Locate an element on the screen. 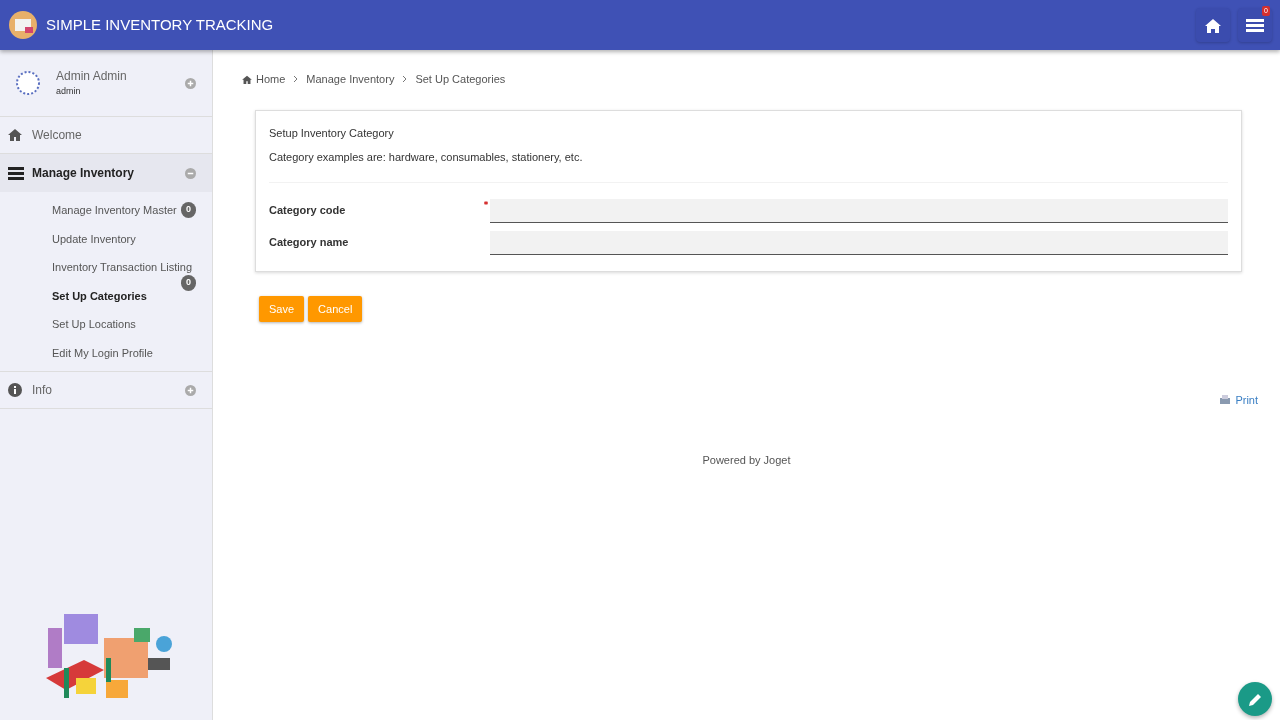 The image size is (1280, 720). avatar-icon is located at coordinates (28, 83).